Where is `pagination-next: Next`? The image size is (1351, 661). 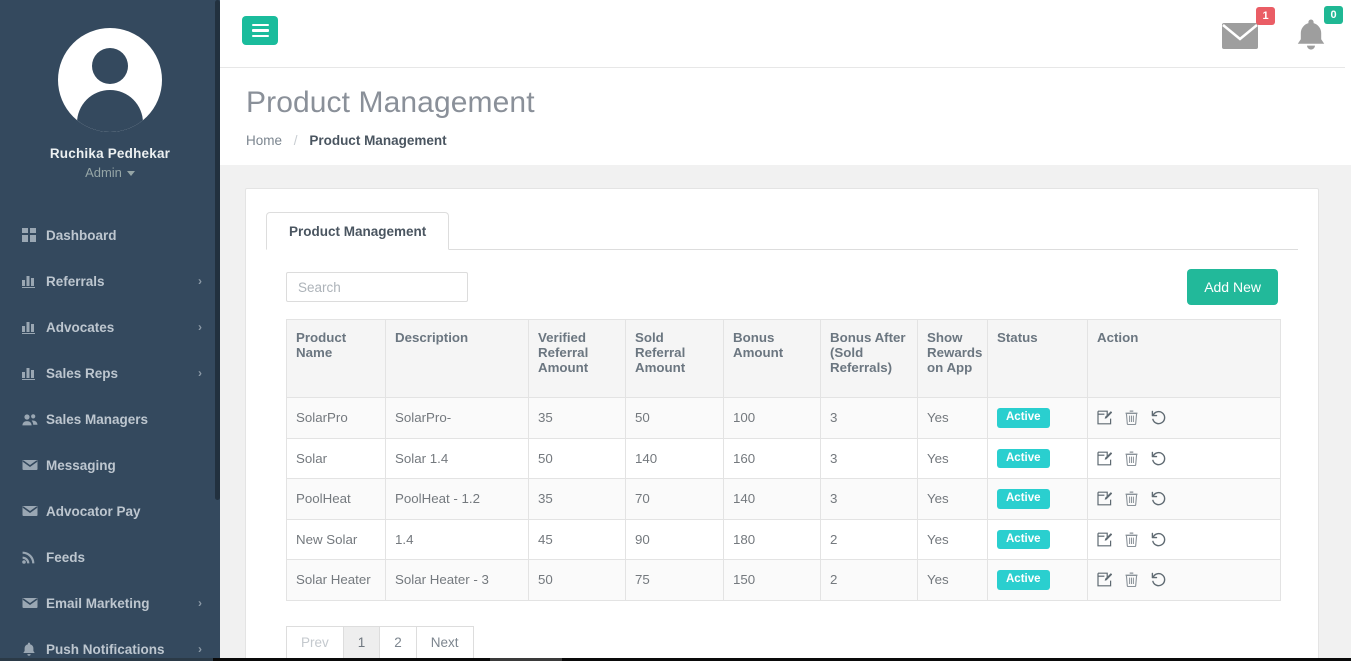 pagination-next: Next is located at coordinates (444, 642).